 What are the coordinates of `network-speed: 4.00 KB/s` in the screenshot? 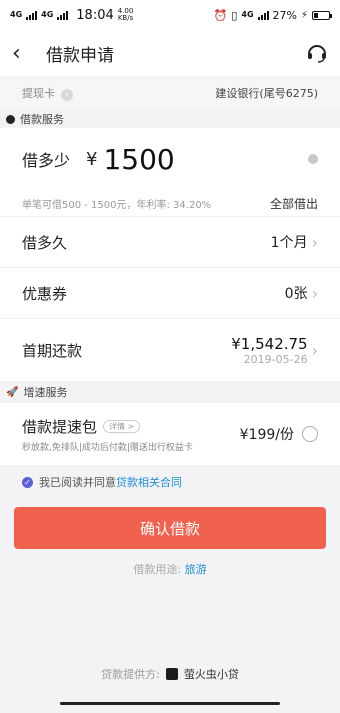 It's located at (125, 14).